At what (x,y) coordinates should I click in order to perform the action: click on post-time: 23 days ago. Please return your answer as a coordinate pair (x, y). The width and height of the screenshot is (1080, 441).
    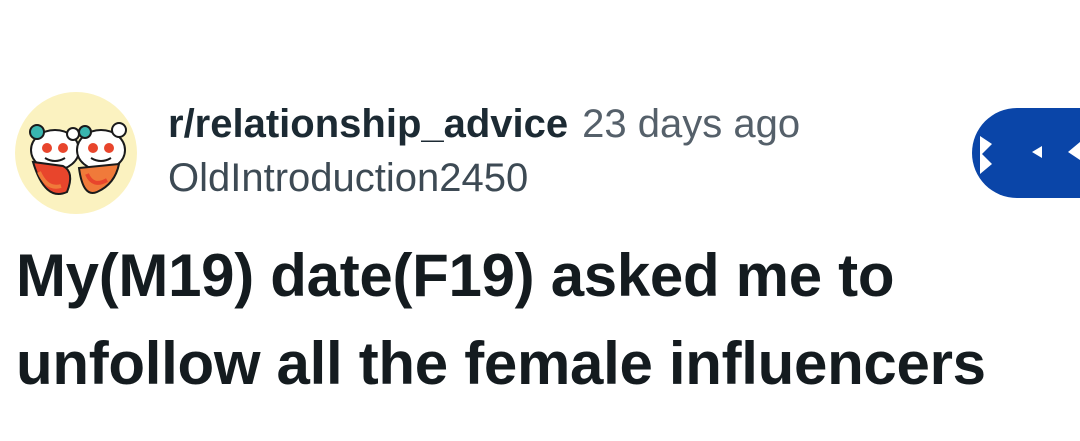
    Looking at the image, I should click on (691, 124).